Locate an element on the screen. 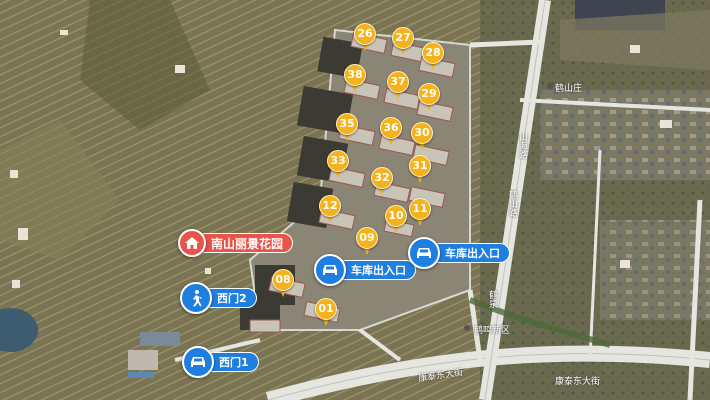 This screenshot has width=710, height=400. building-number: 09 is located at coordinates (367, 238).